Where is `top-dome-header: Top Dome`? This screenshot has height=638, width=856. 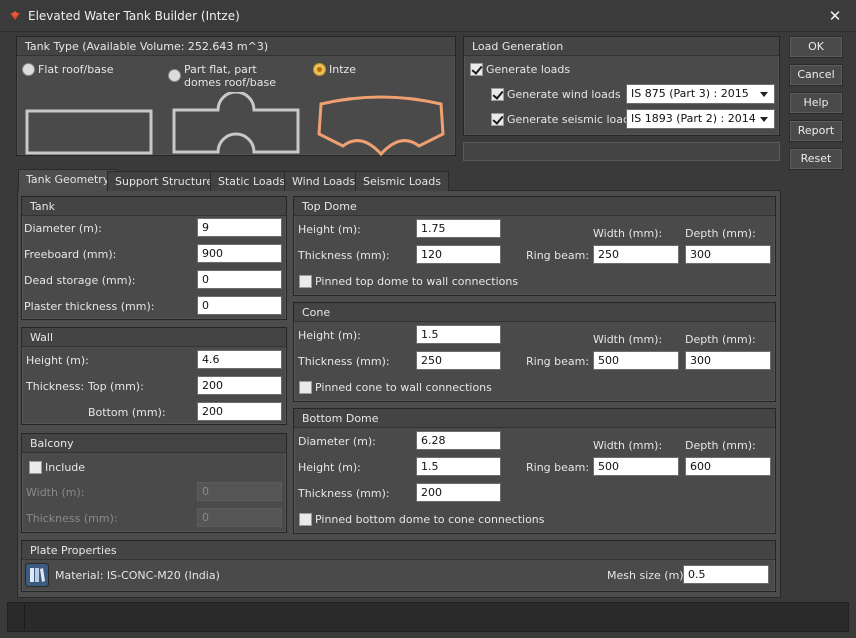 top-dome-header: Top Dome is located at coordinates (534, 206).